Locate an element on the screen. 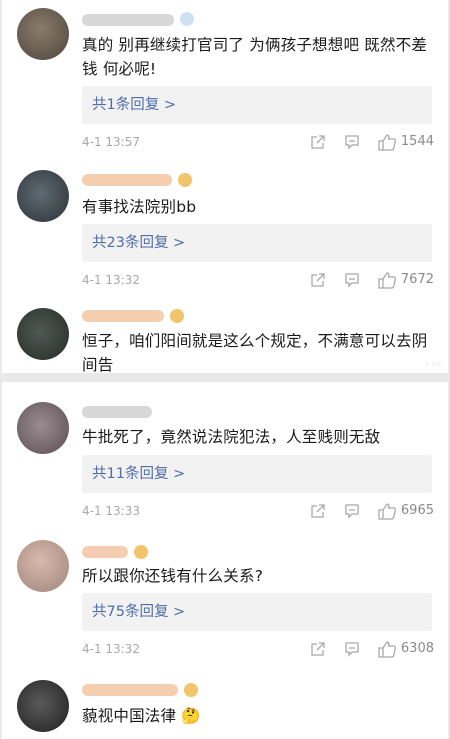 The width and height of the screenshot is (450, 739). comment-text: 真的 别再继续打官司了 为俩孩子想想吧 既然不差钱 何必呢! is located at coordinates (255, 57).